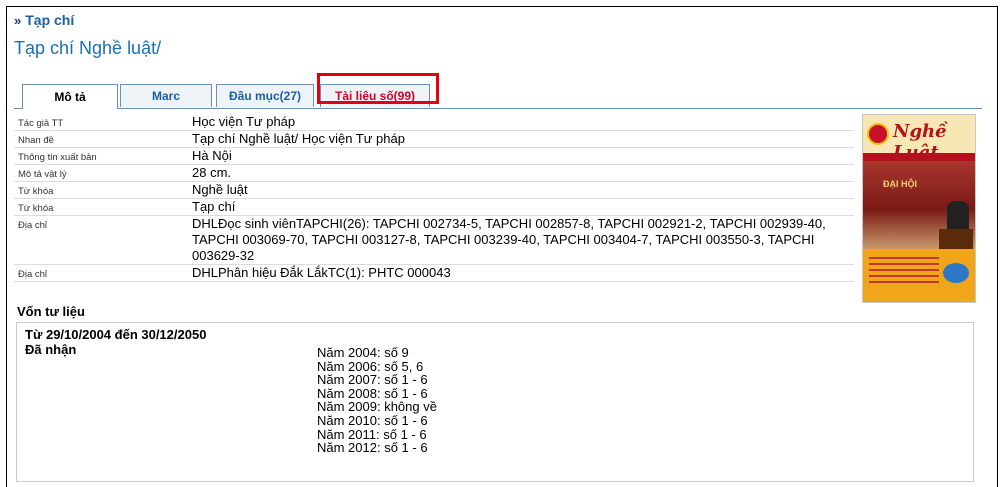 Image resolution: width=1004 pixels, height=487 pixels. Describe the element at coordinates (49, 20) in the screenshot. I see `breadcrumb-label: Tạp chí` at that location.